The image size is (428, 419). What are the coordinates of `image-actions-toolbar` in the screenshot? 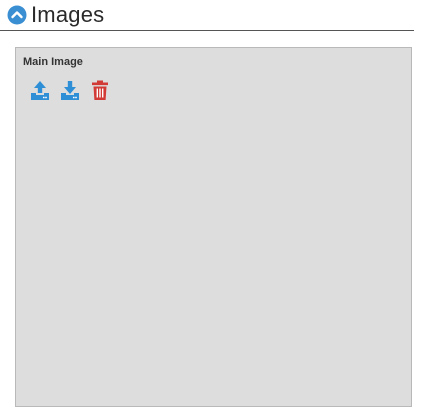 It's located at (70, 90).